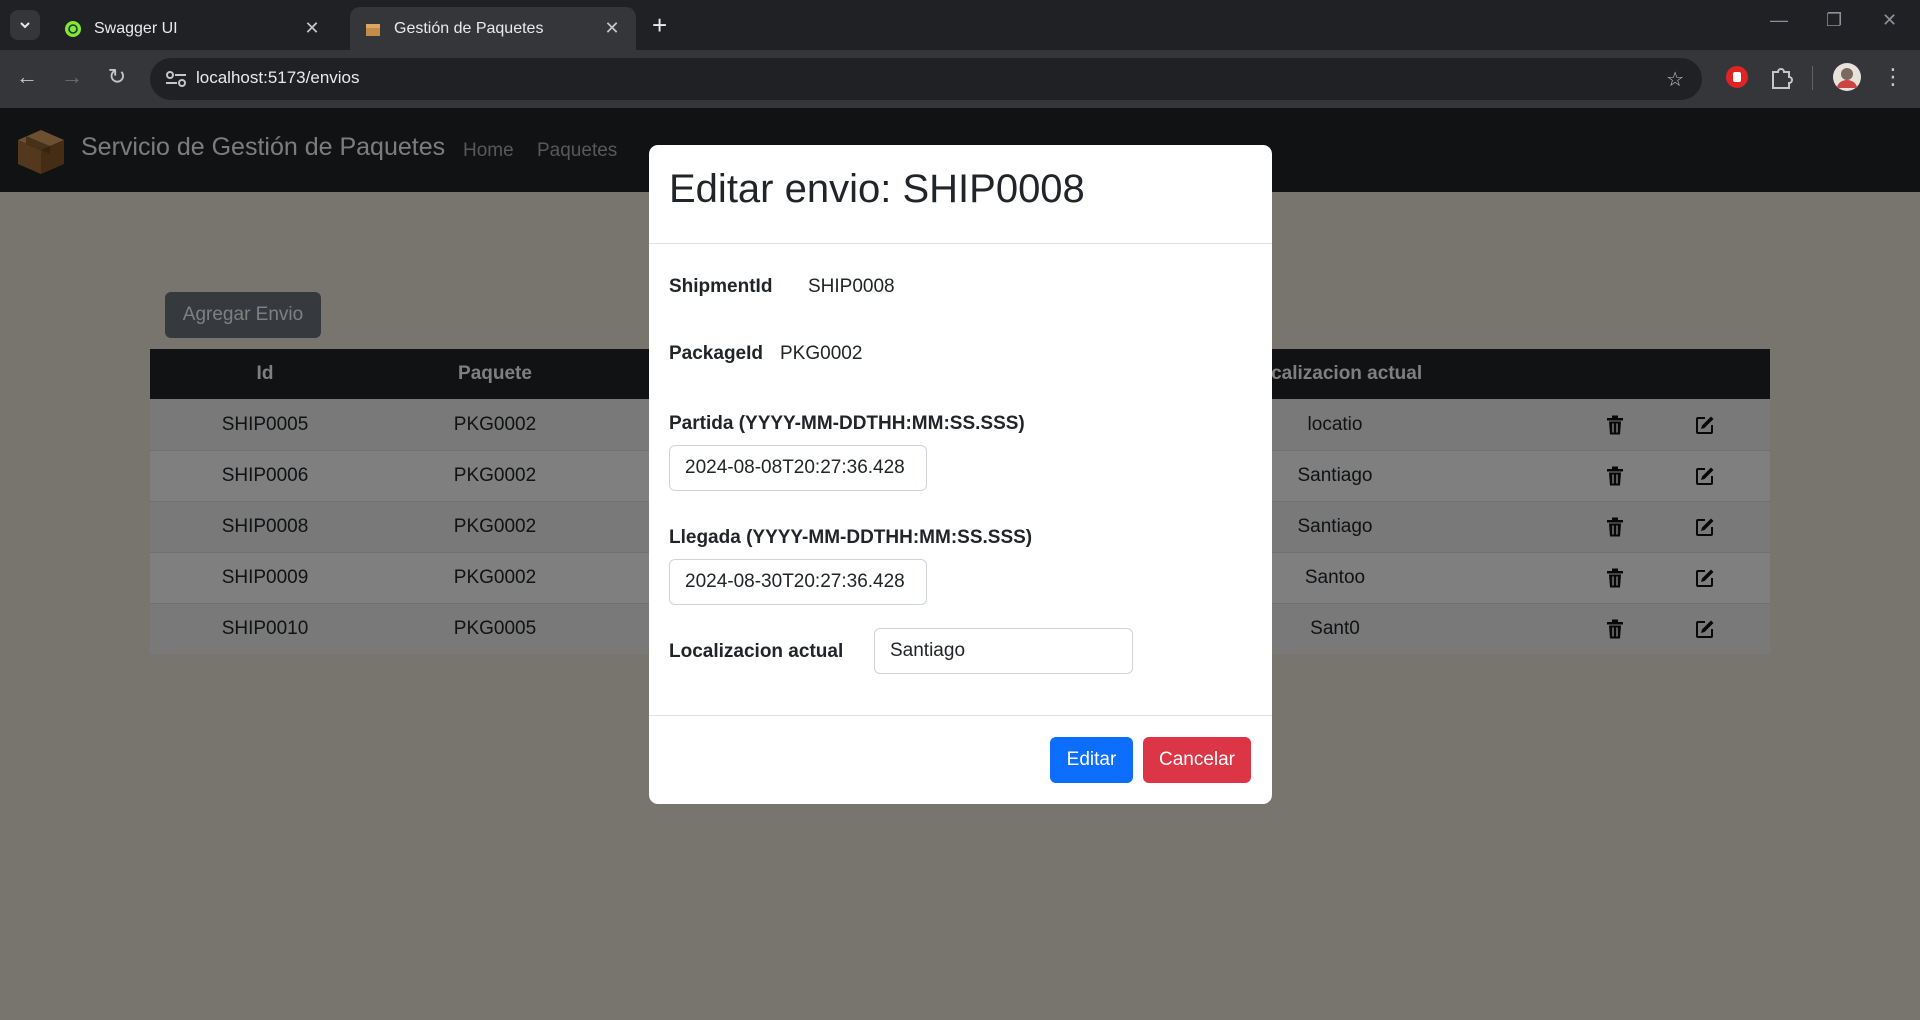 The image size is (1920, 1020). I want to click on tab-swagger-ui: Swagger UI ✕, so click(193, 28).